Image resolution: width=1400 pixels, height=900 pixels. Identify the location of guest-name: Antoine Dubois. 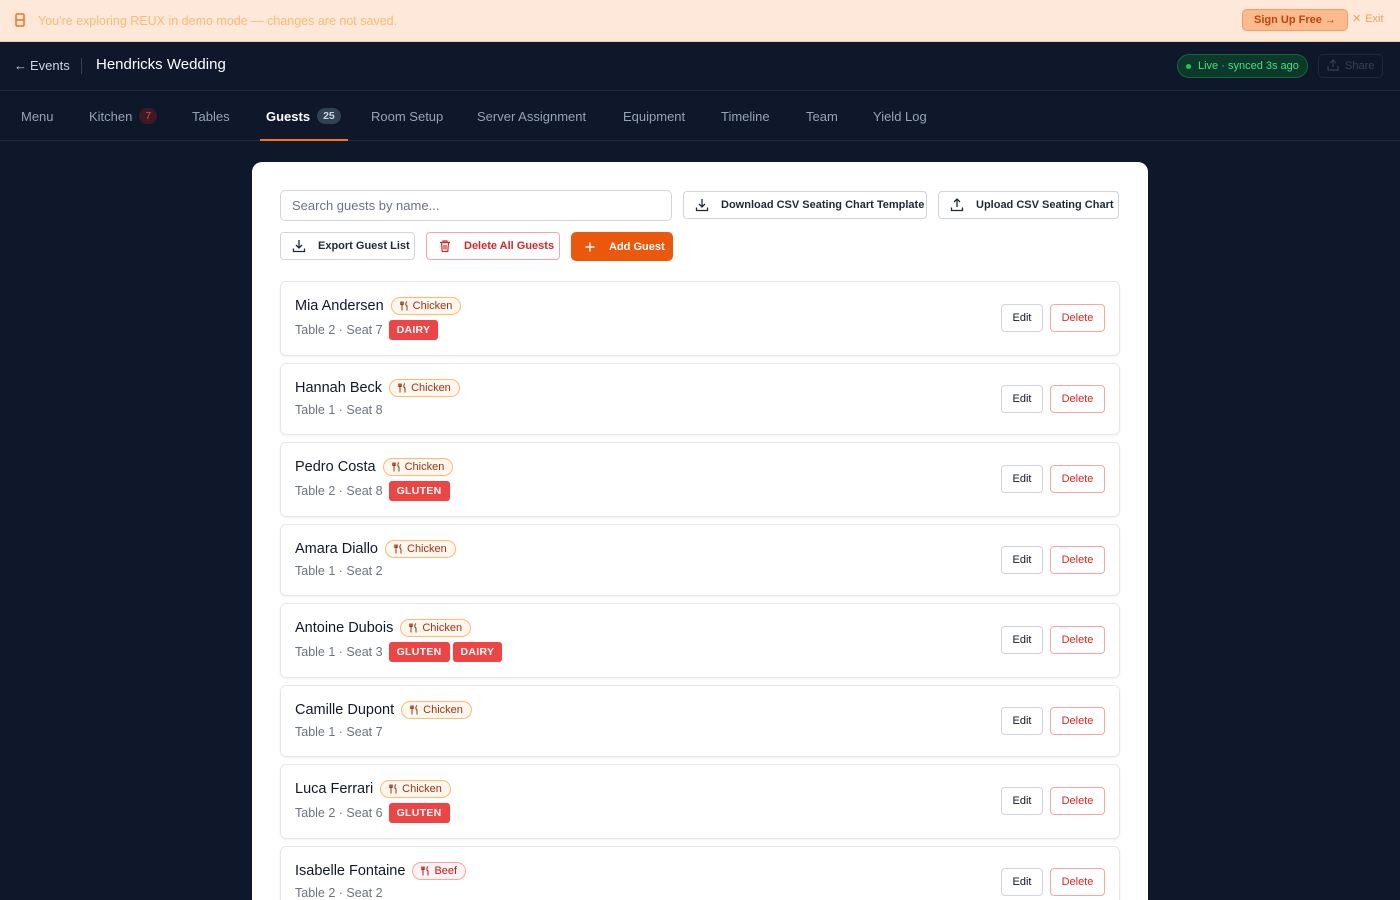
(344, 628).